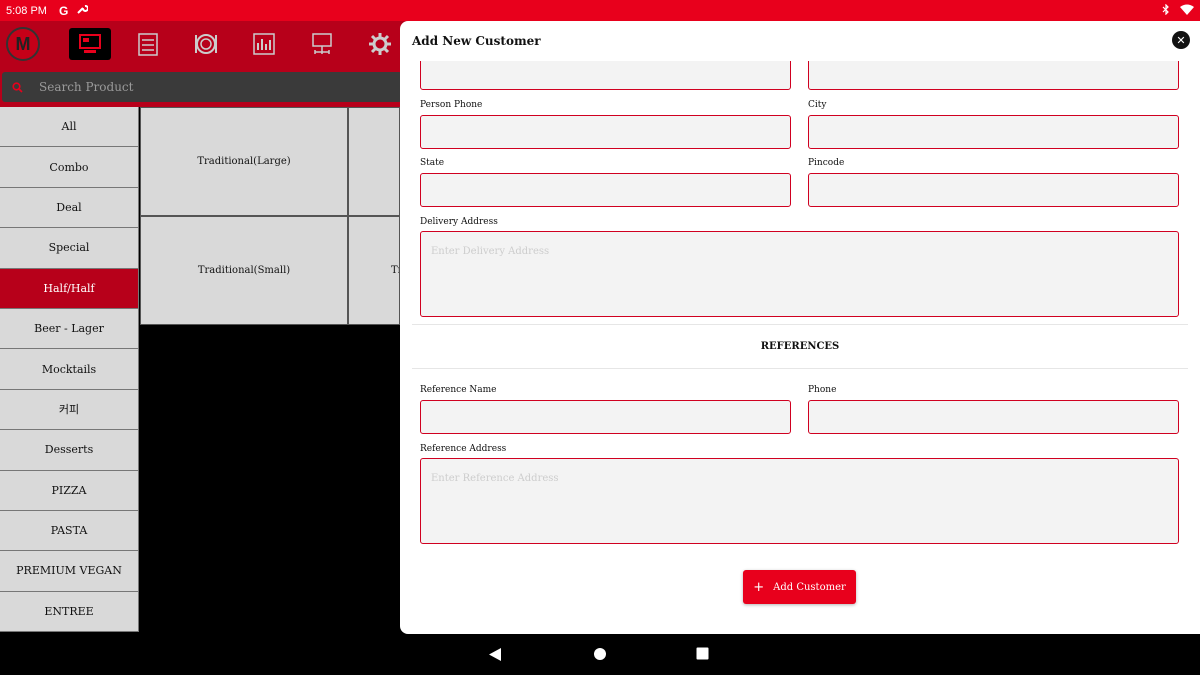 The height and width of the screenshot is (675, 1200). What do you see at coordinates (69, 612) in the screenshot?
I see `category-item-entree: ENTREE` at bounding box center [69, 612].